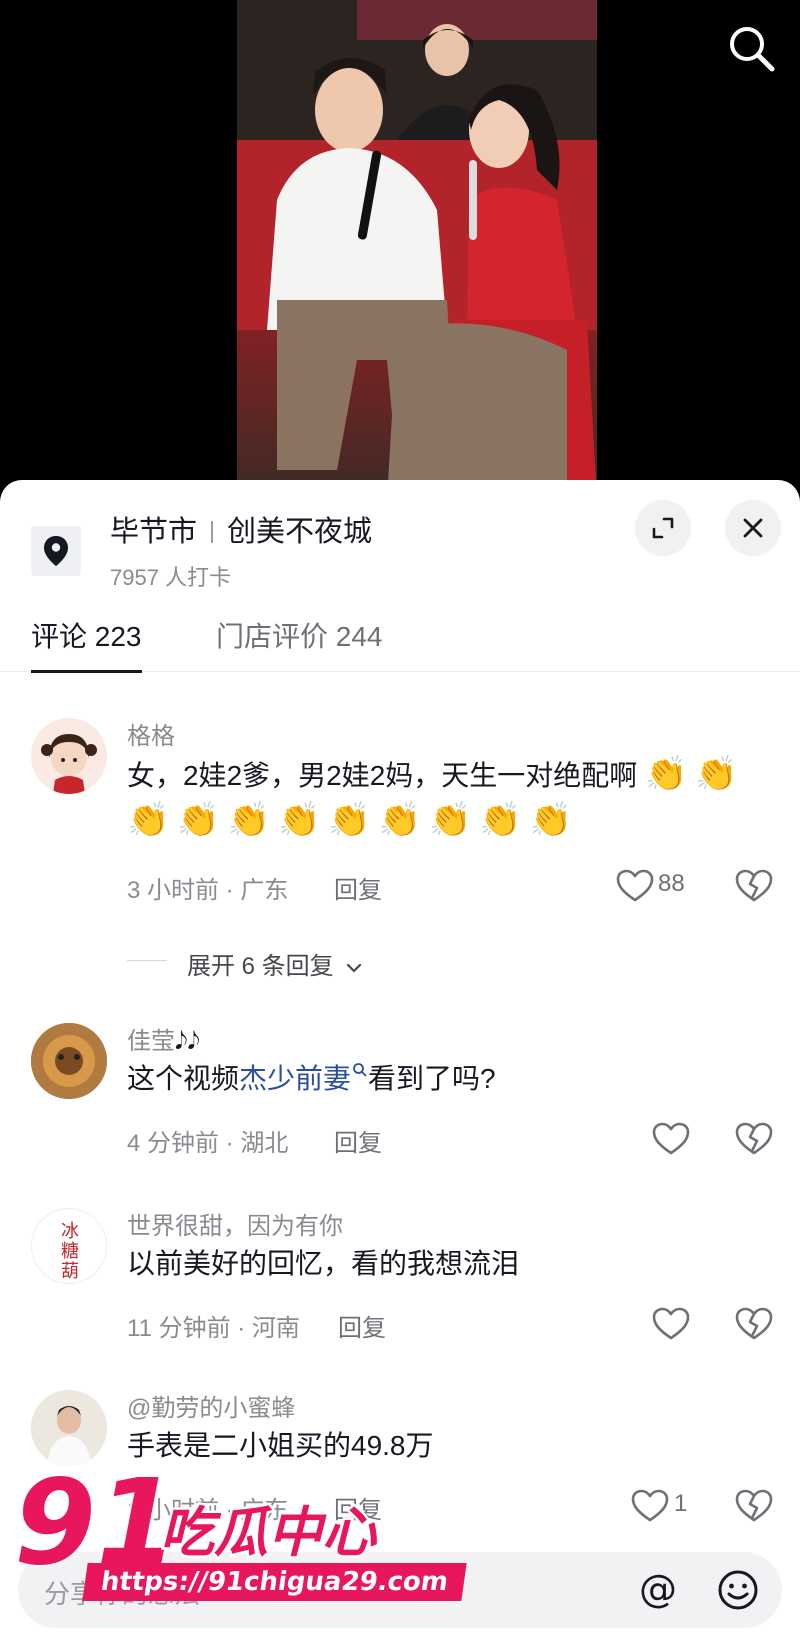 The height and width of the screenshot is (1635, 800). Describe the element at coordinates (208, 1510) in the screenshot. I see `comment-meta: 1 小时前 · 广东` at that location.